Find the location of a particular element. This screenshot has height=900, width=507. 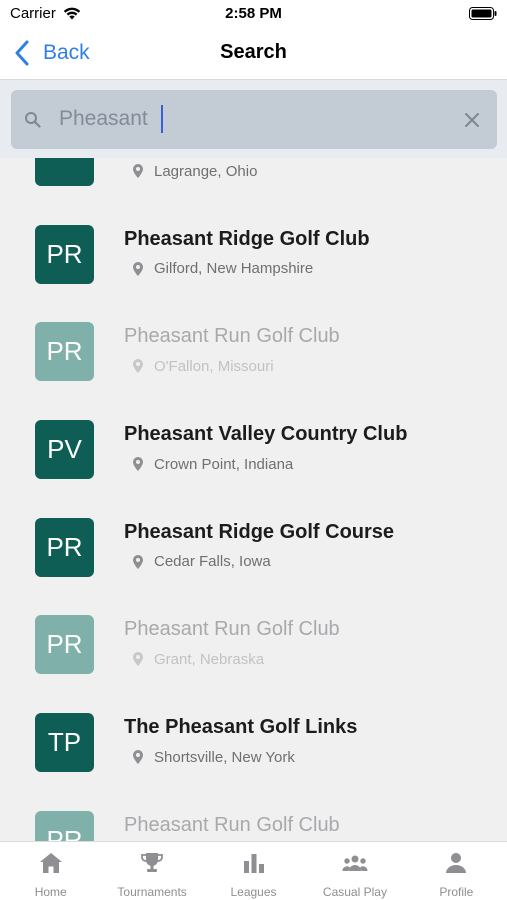

item-location: Grant, Nebraska is located at coordinates (198, 659).